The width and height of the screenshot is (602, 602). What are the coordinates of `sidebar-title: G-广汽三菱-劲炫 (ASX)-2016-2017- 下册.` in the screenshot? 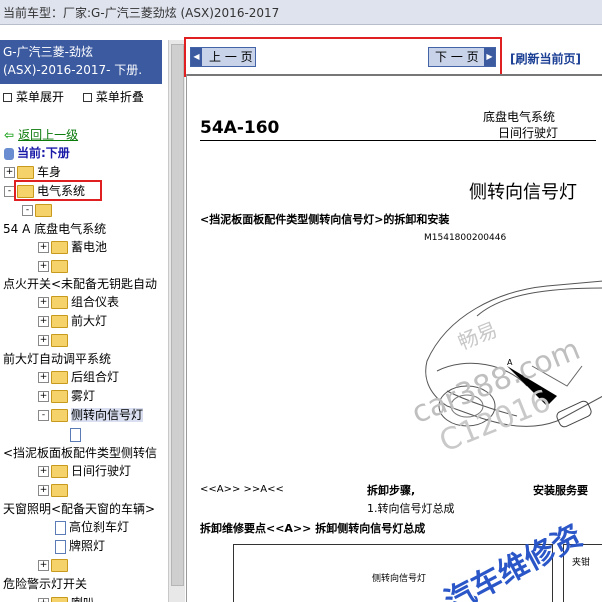 It's located at (81, 62).